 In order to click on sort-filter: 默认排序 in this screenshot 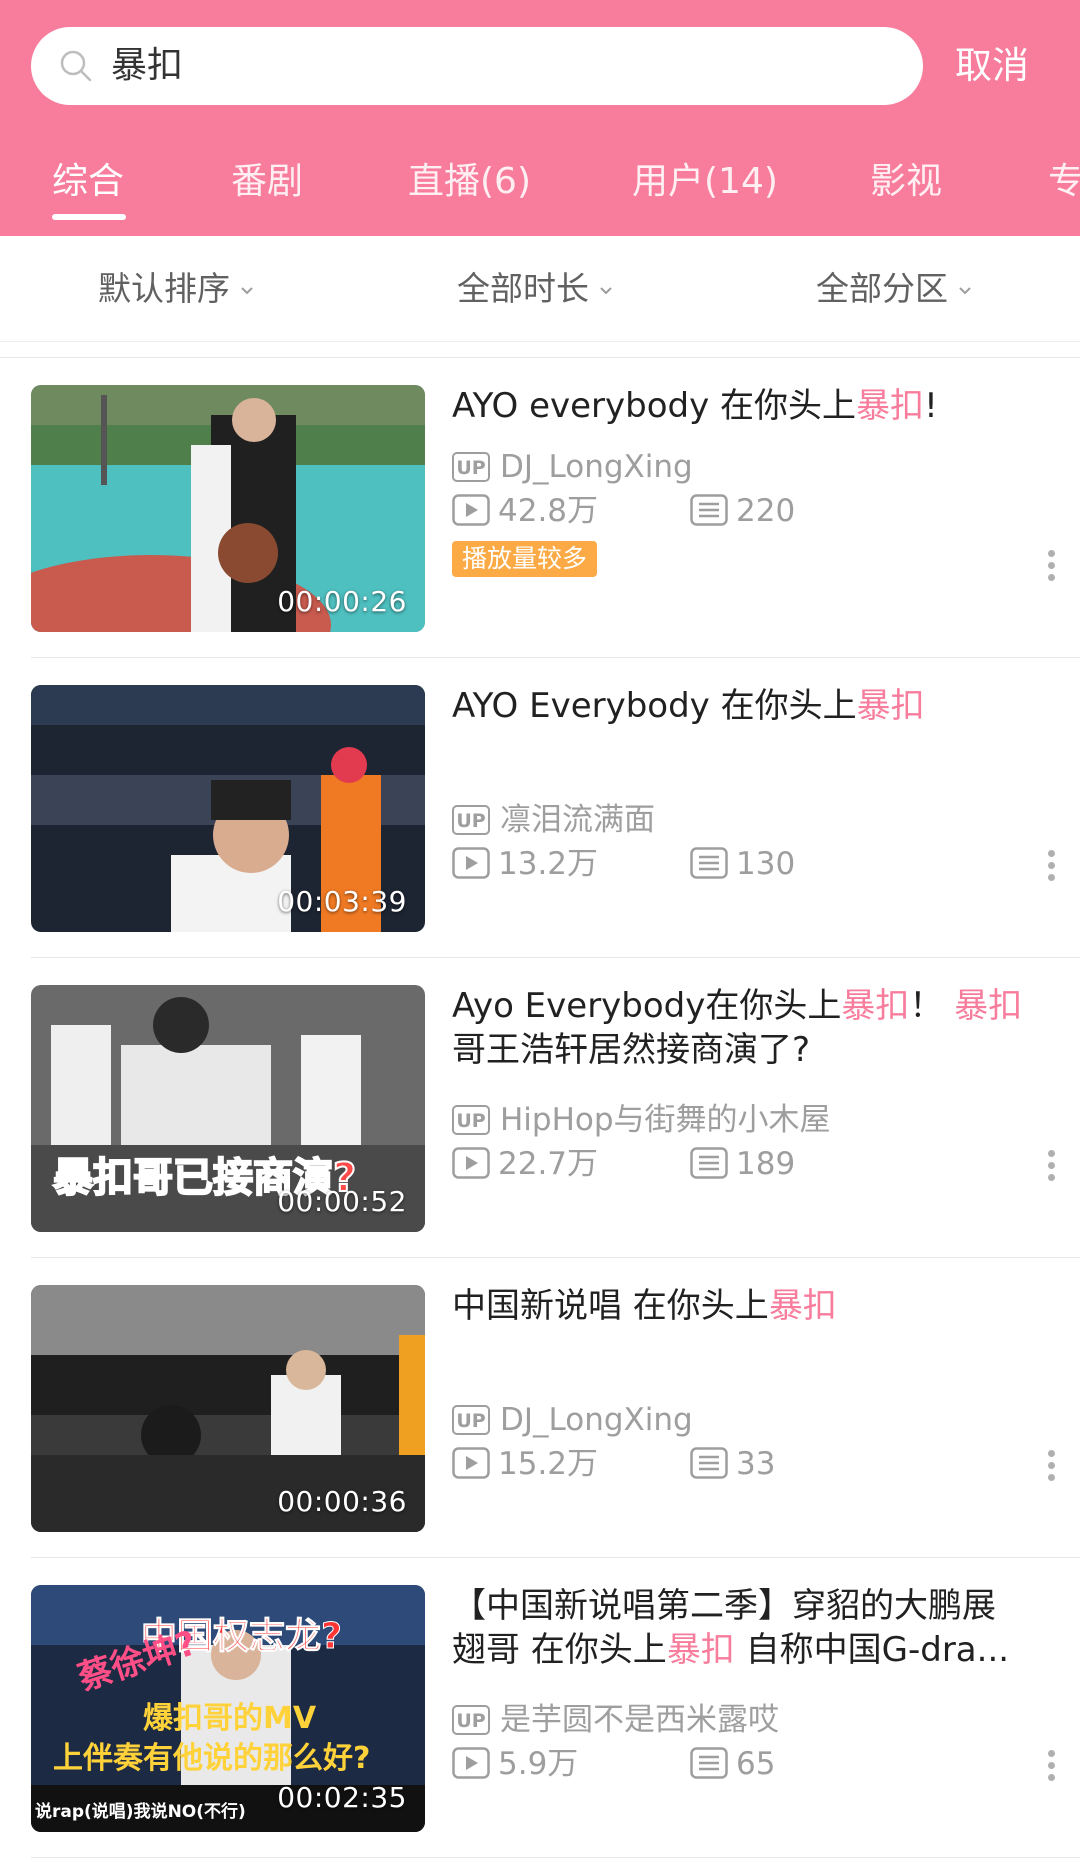, I will do `click(176, 289)`.